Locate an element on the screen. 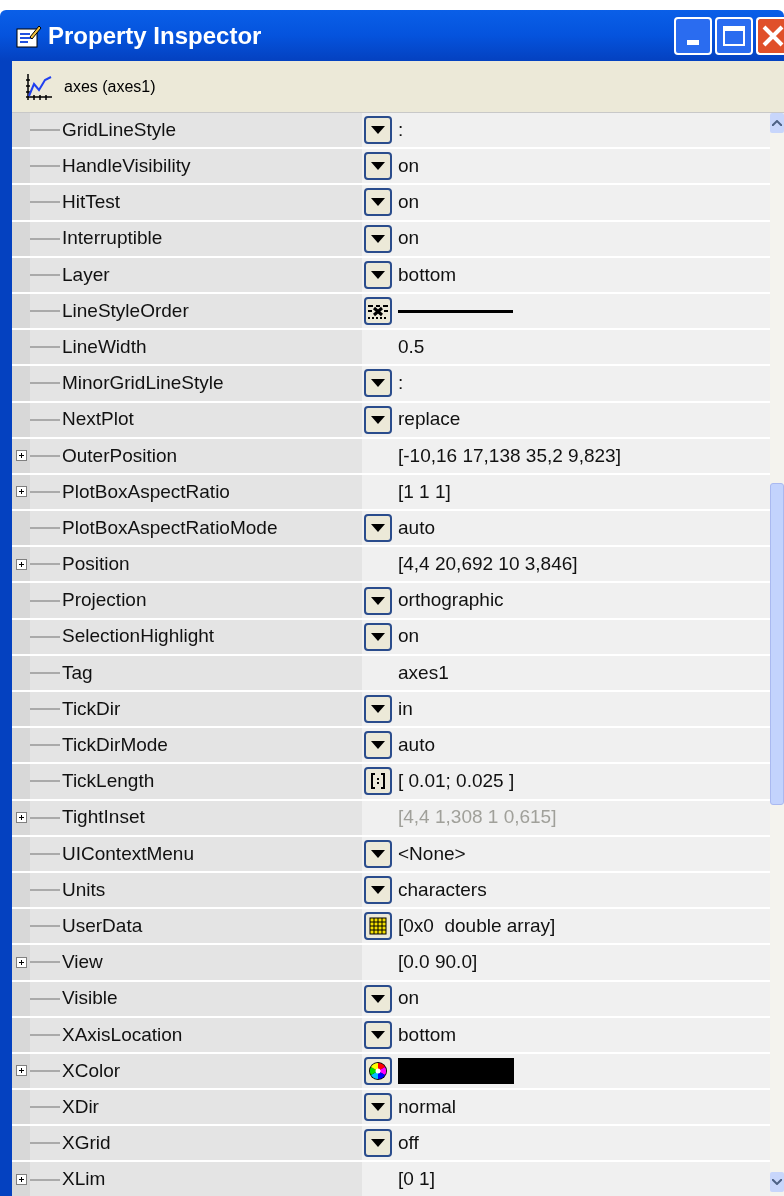 The width and height of the screenshot is (784, 1196). maximize-icon is located at coordinates (734, 35).